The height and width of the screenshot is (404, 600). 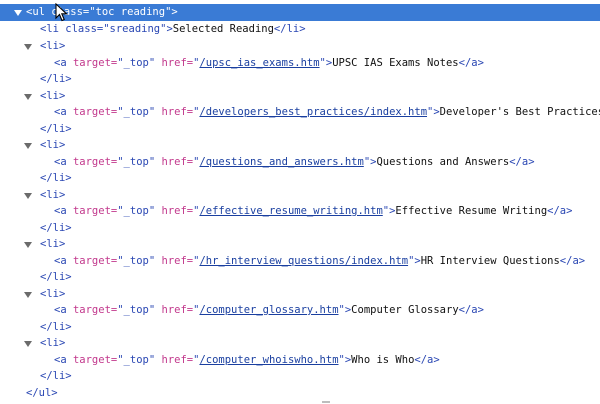 I want to click on link-text: Who is Who, so click(x=383, y=359).